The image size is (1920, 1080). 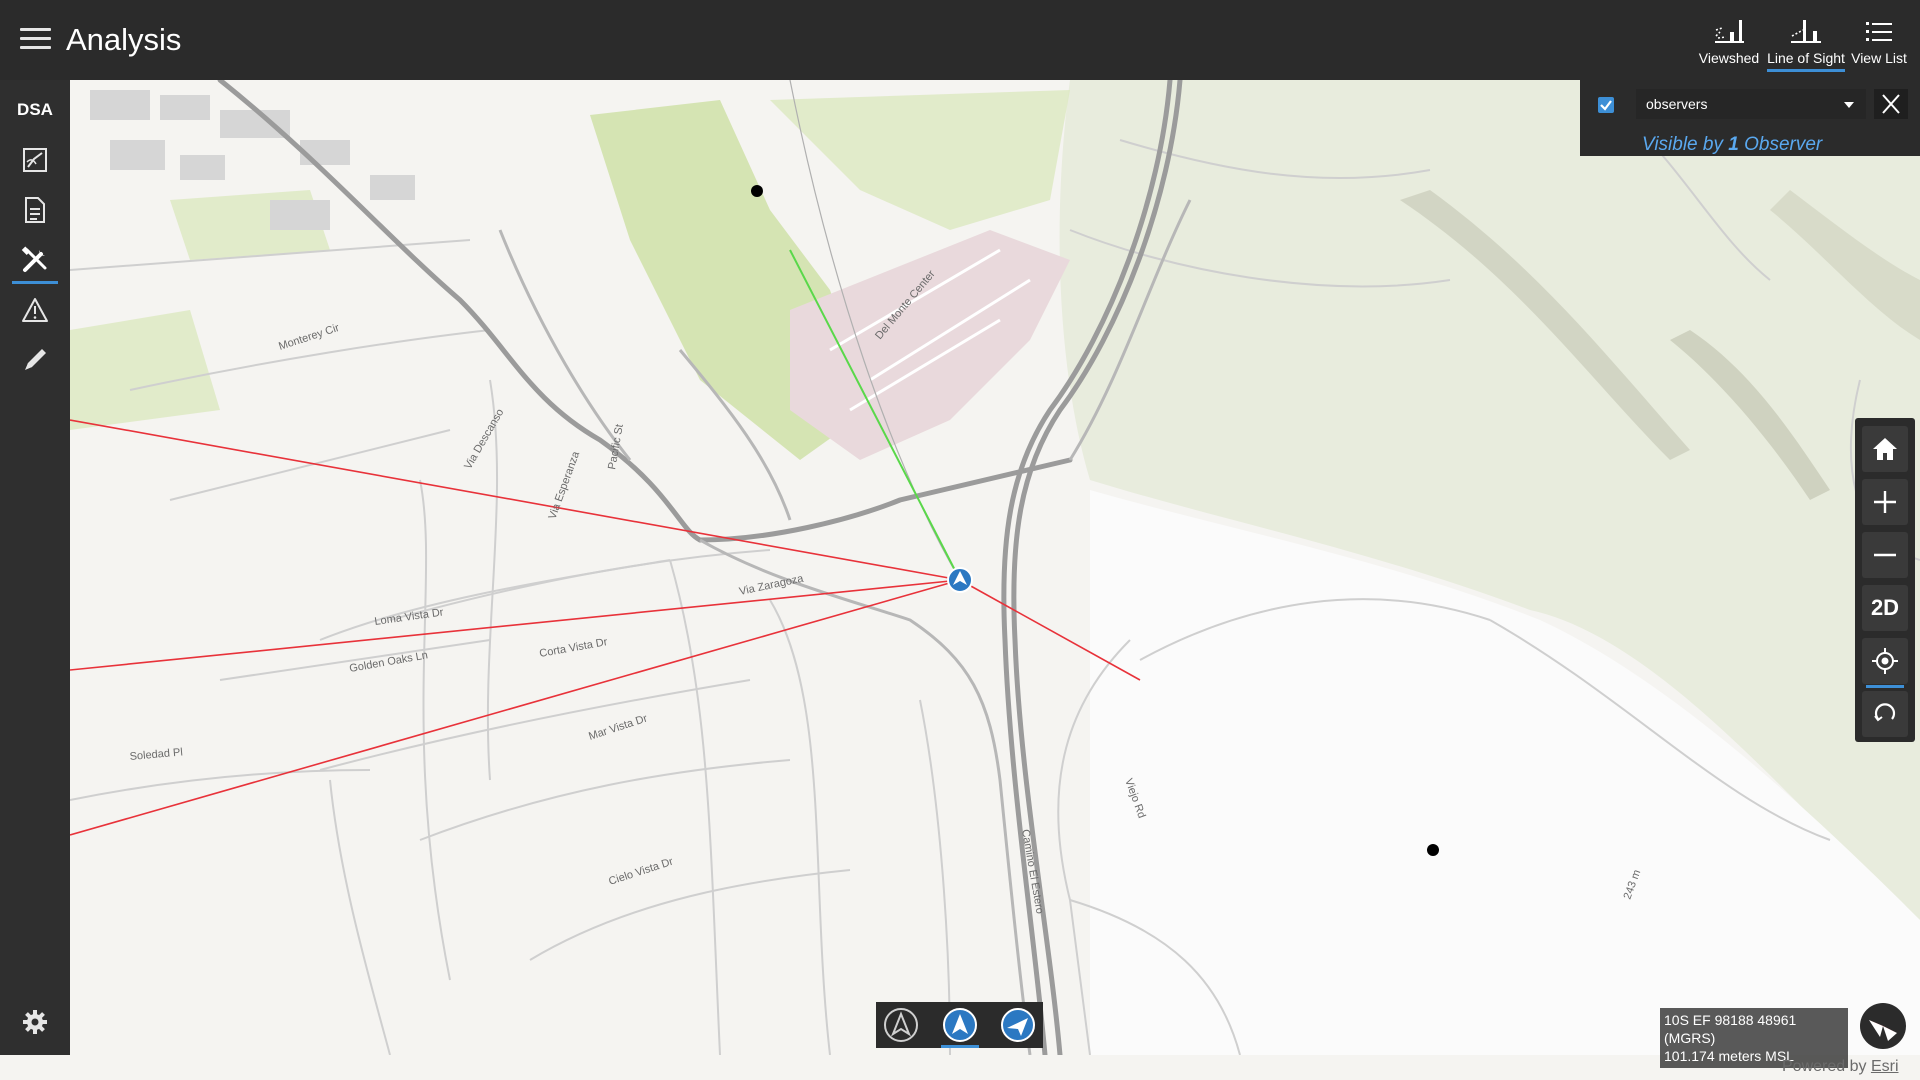 What do you see at coordinates (618, 728) in the screenshot?
I see `label-mar-vista-dr: Mar Vista Dr` at bounding box center [618, 728].